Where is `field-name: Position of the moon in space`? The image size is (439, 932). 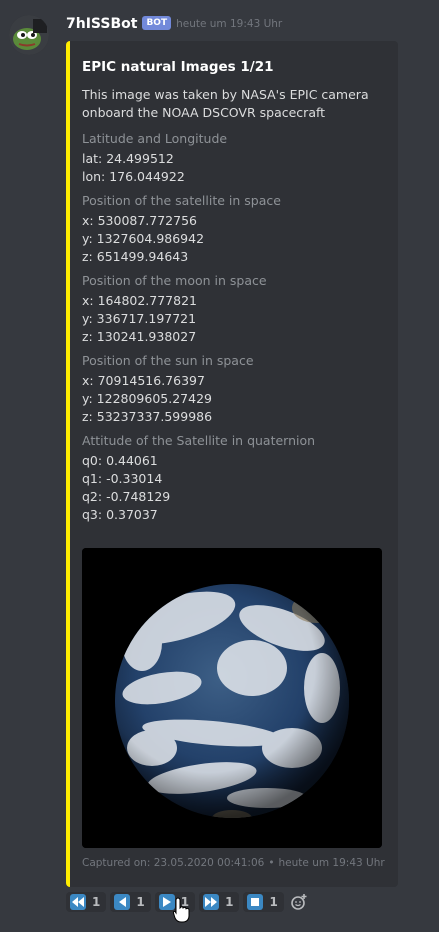
field-name: Position of the moon in space is located at coordinates (174, 280).